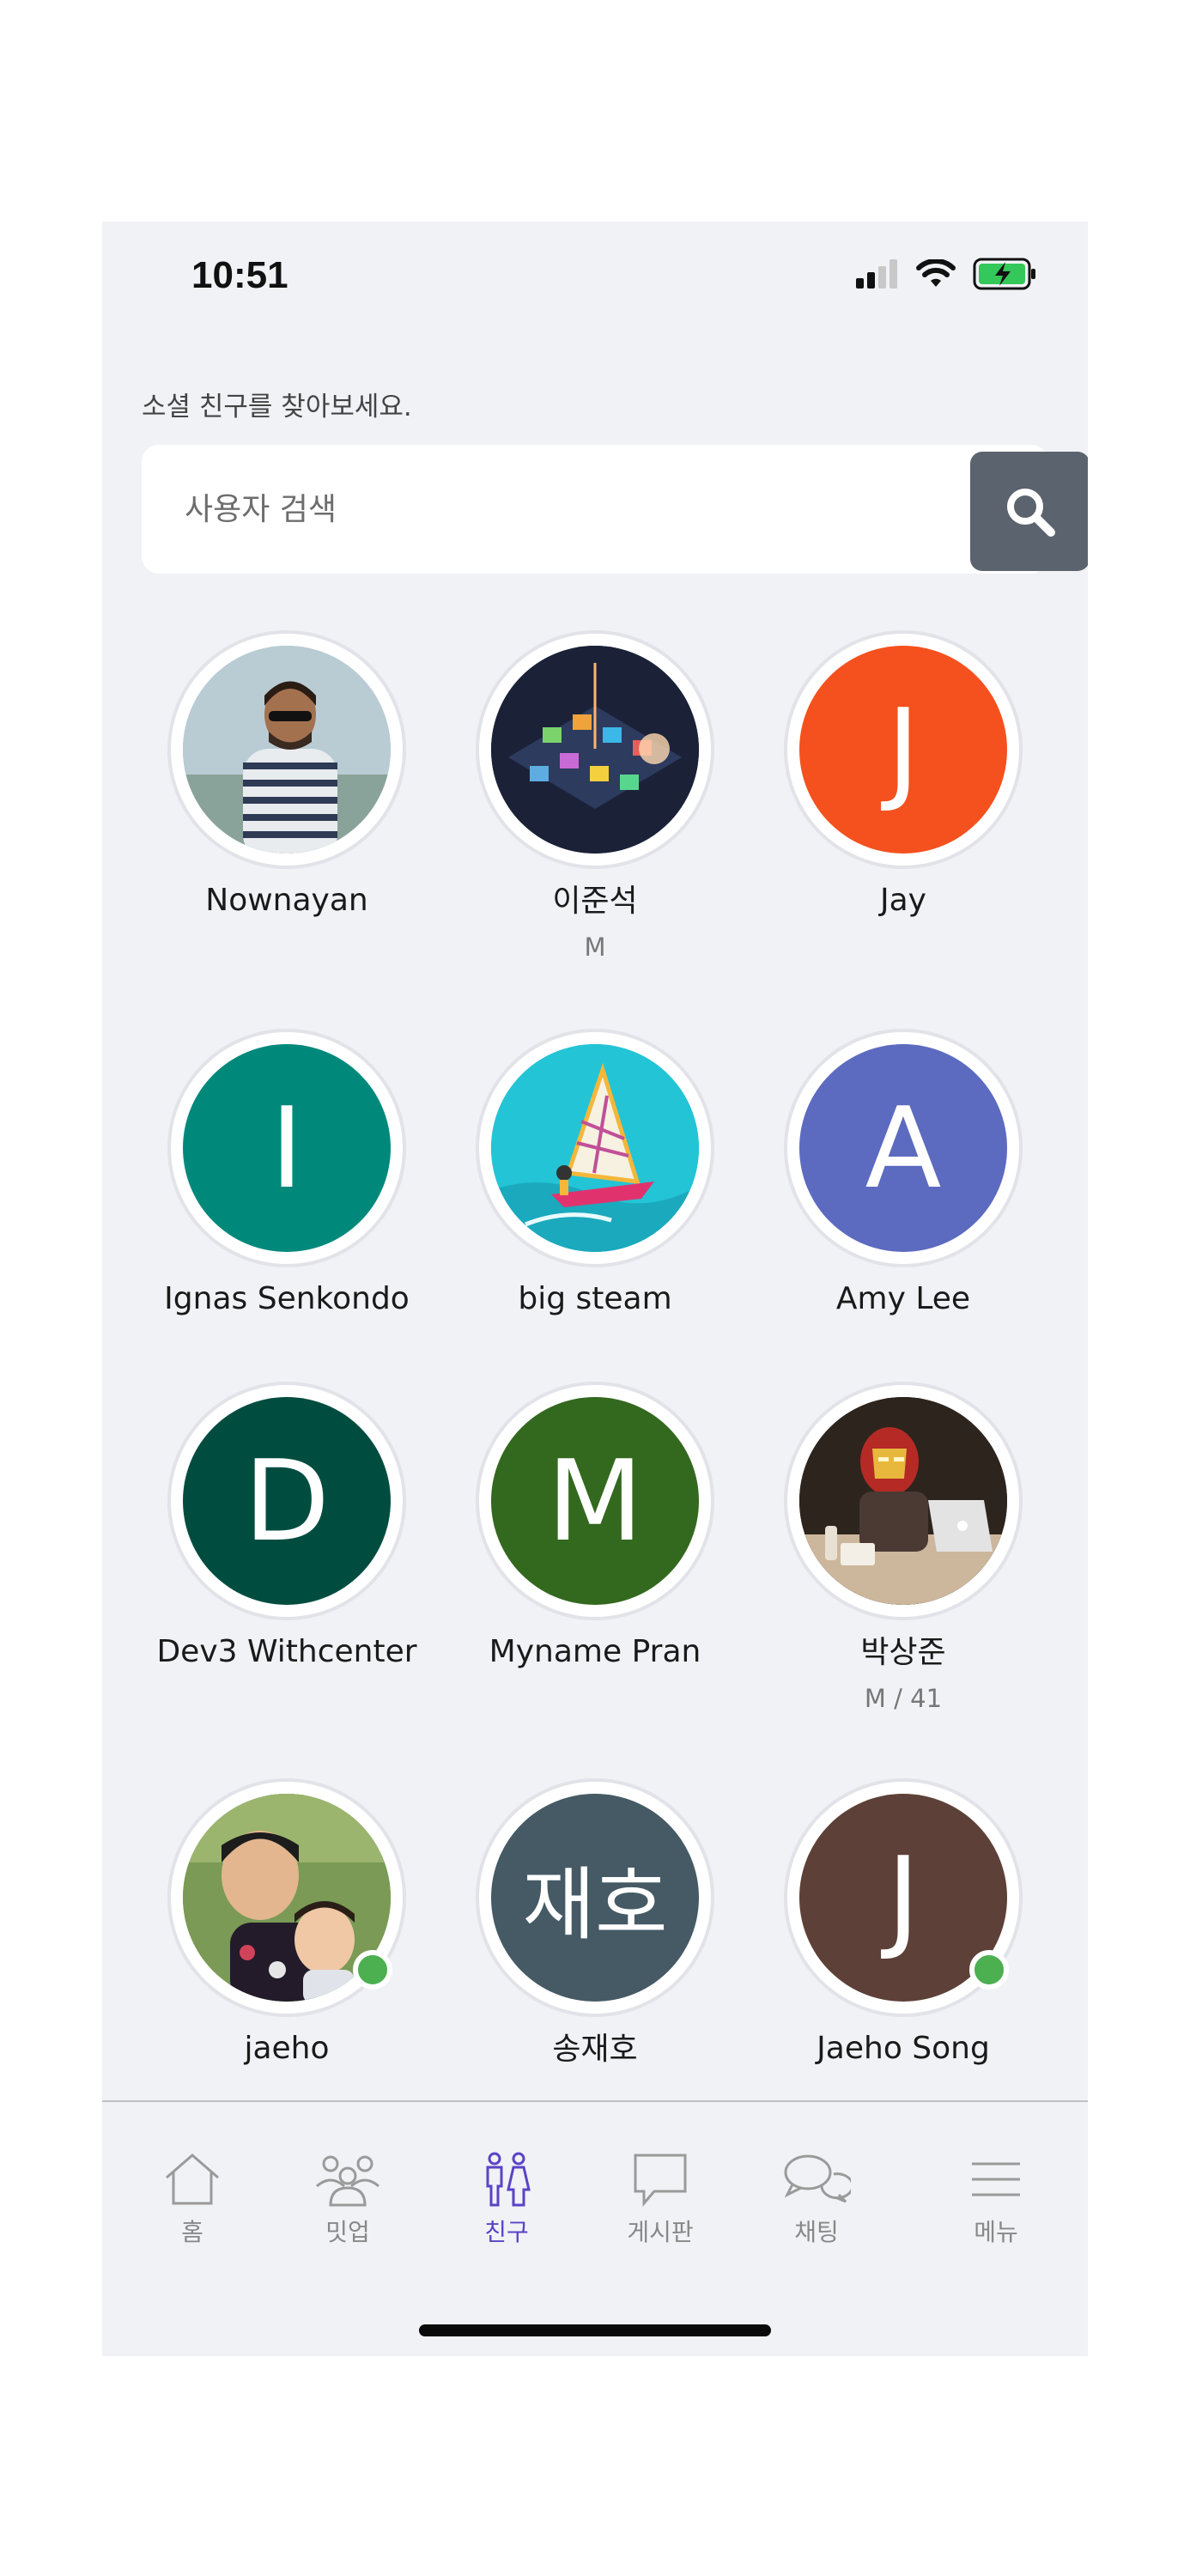  What do you see at coordinates (936, 273) in the screenshot?
I see `wifi-icon` at bounding box center [936, 273].